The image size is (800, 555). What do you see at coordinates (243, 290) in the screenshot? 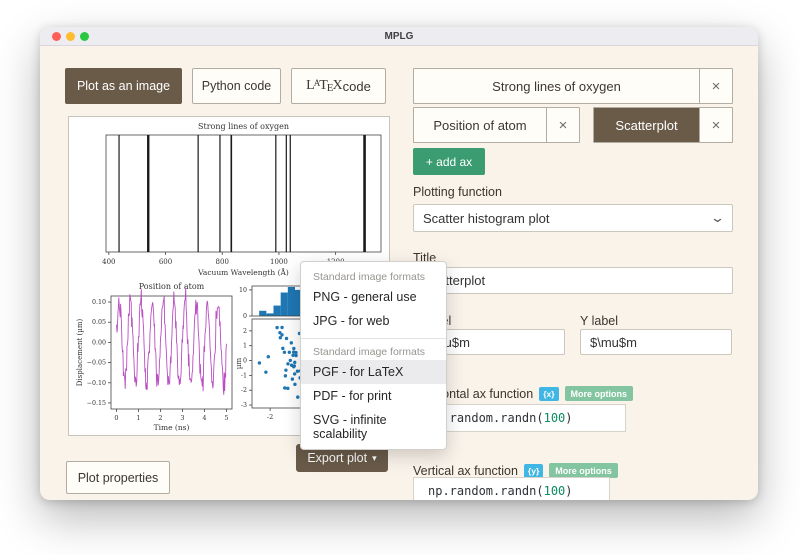
I see `svg-text: 10` at bounding box center [243, 290].